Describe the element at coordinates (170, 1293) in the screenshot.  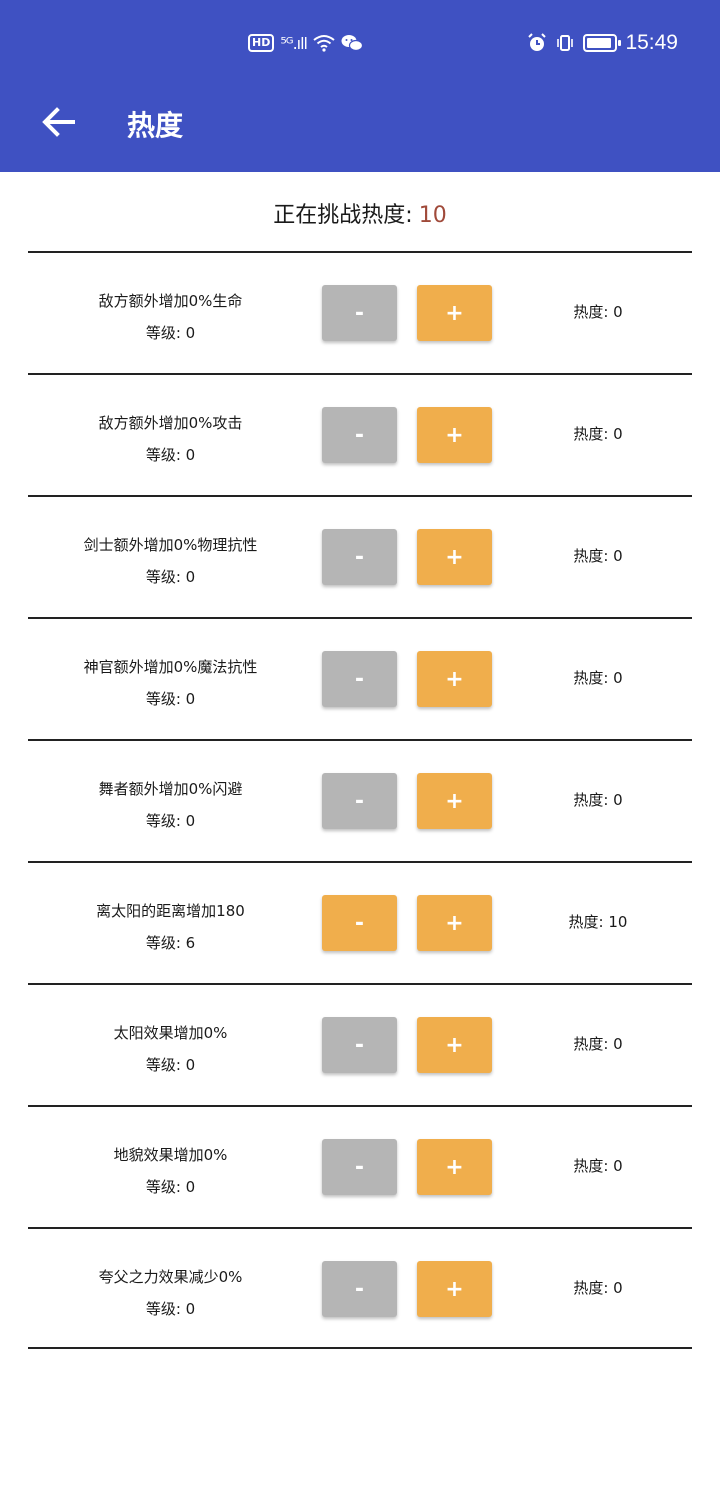
I see `modifier-info: 夸父之力效果减少0% 等级: 0` at that location.